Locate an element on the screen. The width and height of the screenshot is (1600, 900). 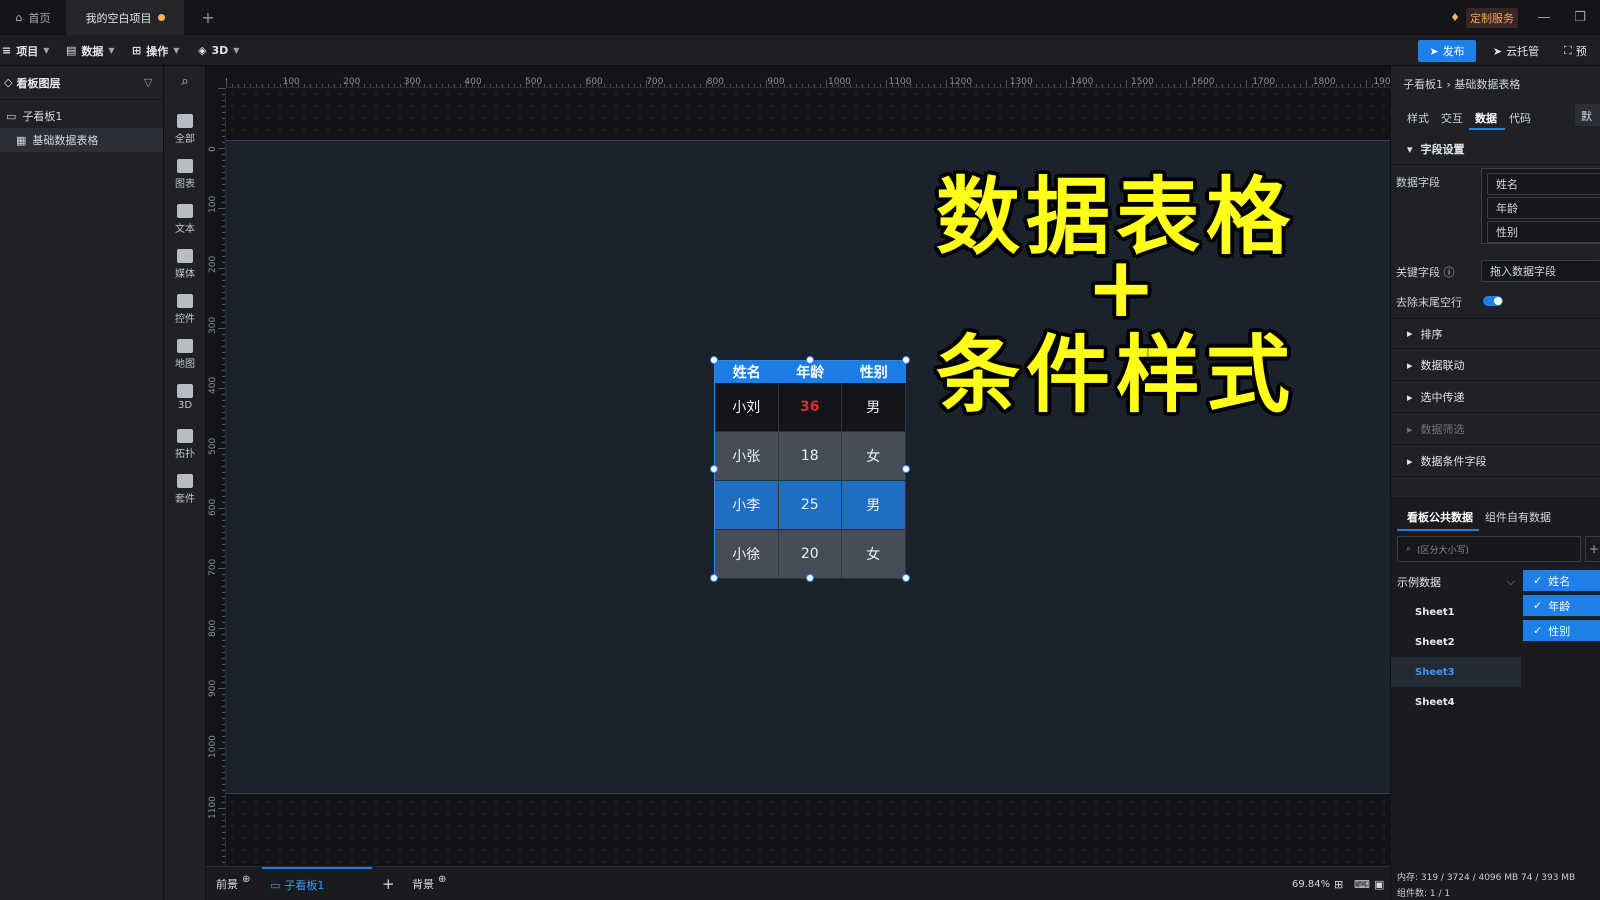
rail-item-text: 文本 is located at coordinates (185, 219).